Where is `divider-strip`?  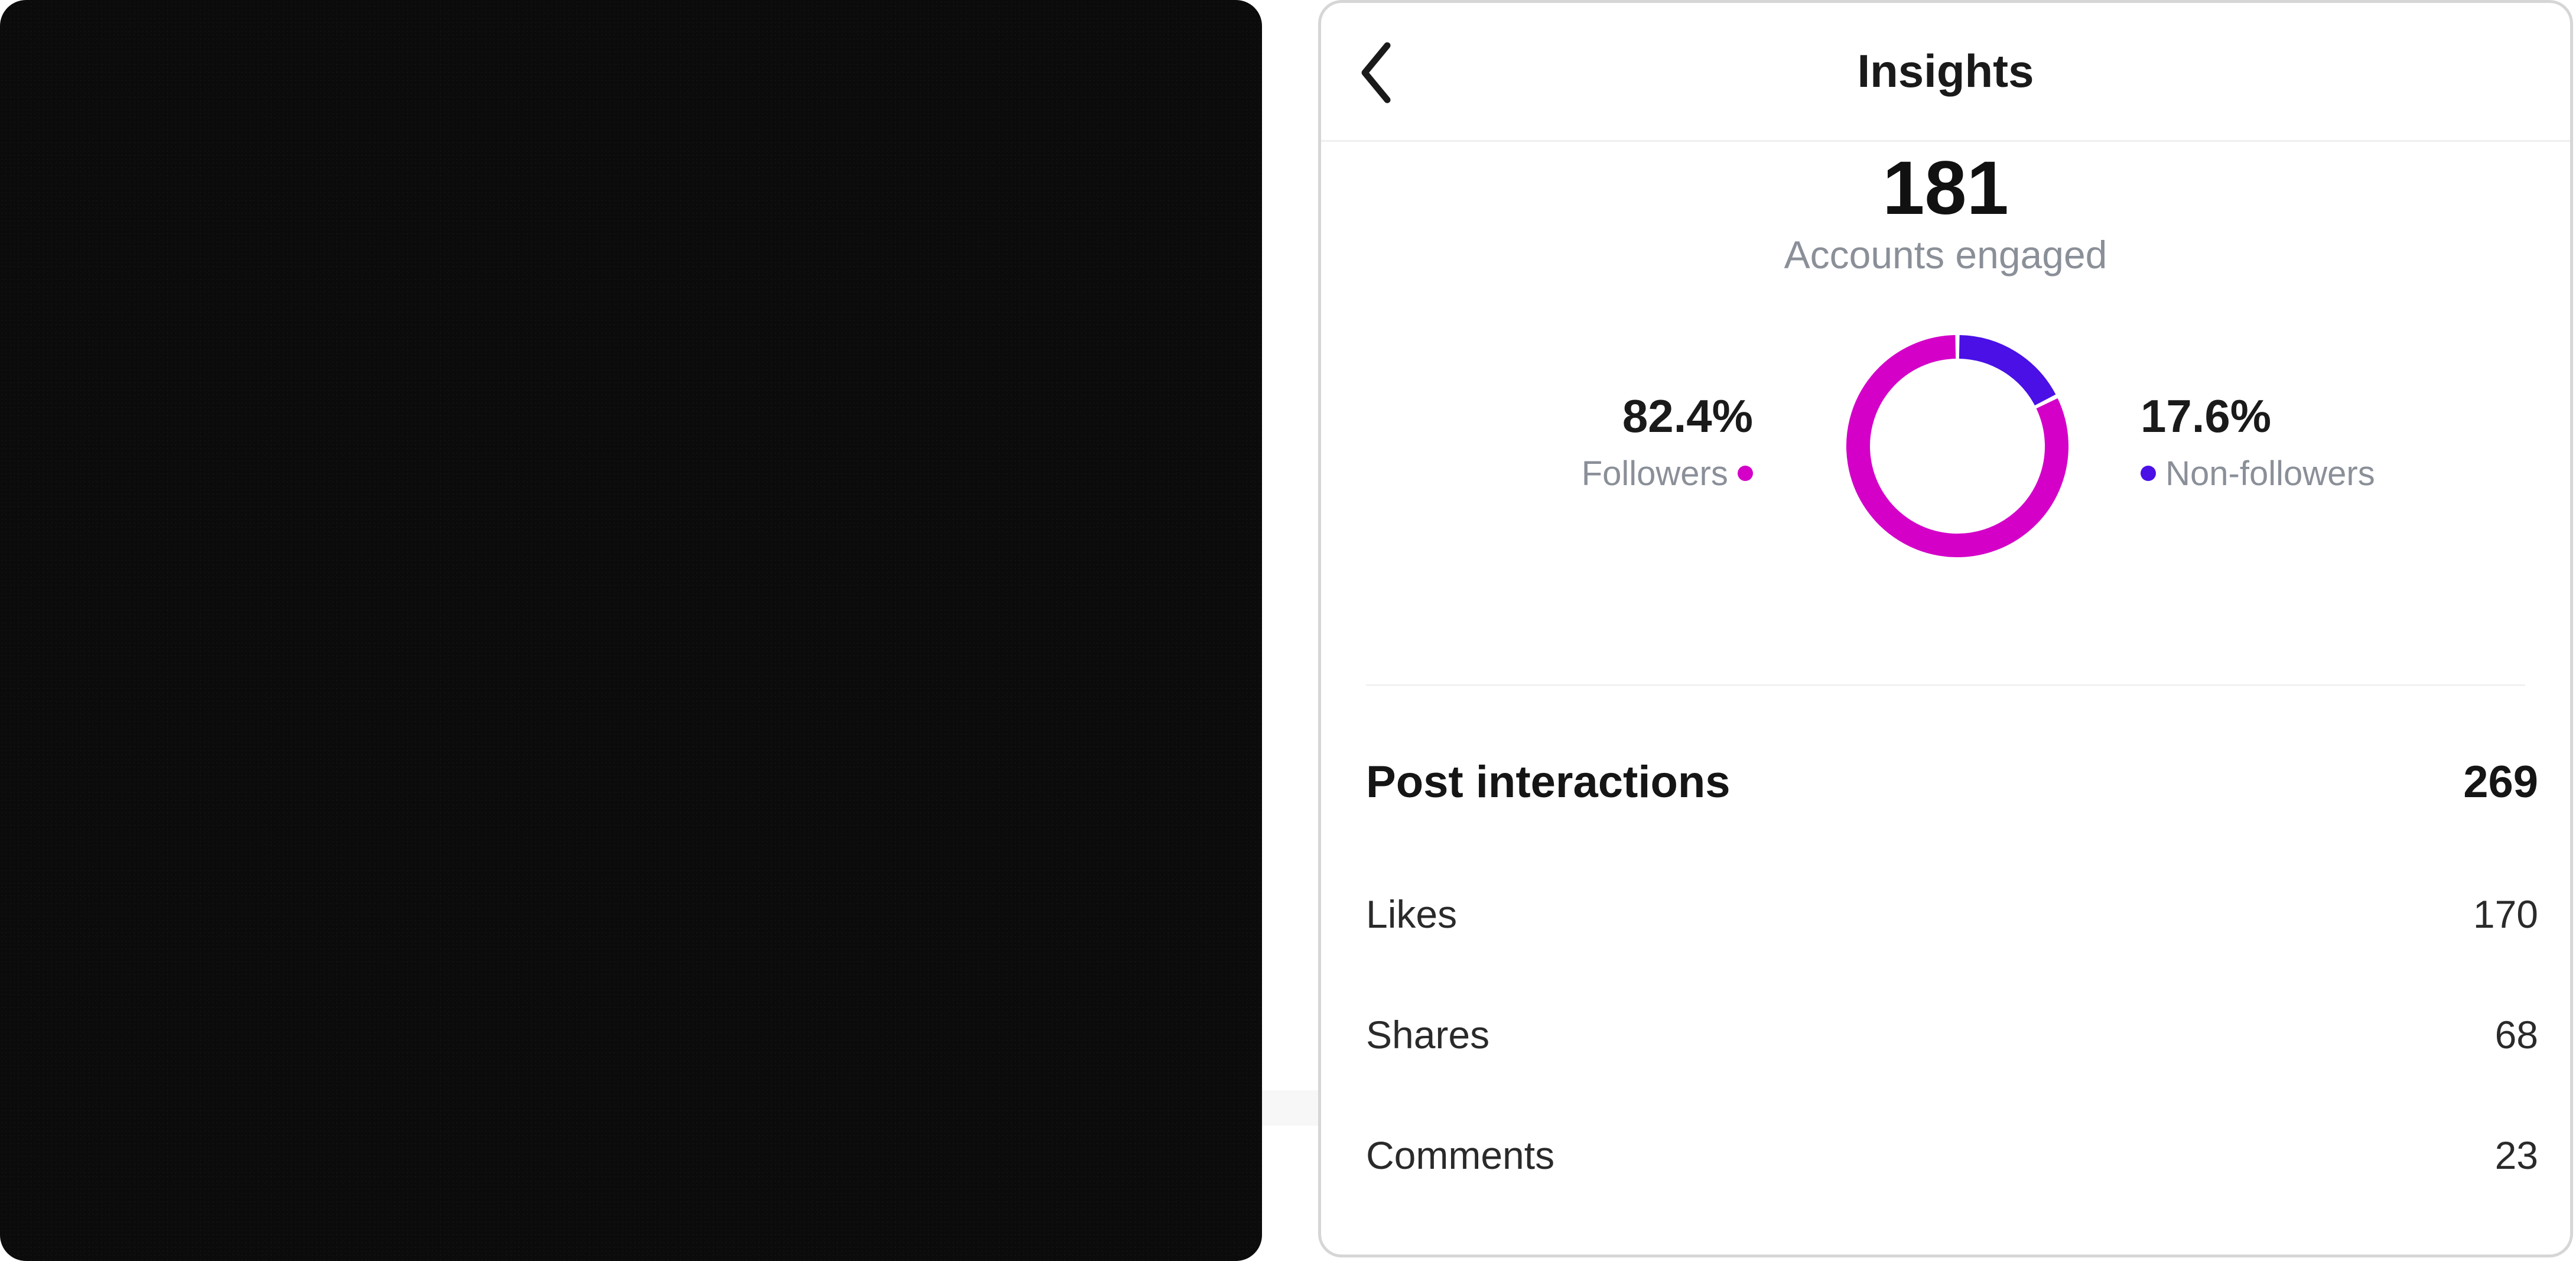
divider-strip is located at coordinates (1292, 1108).